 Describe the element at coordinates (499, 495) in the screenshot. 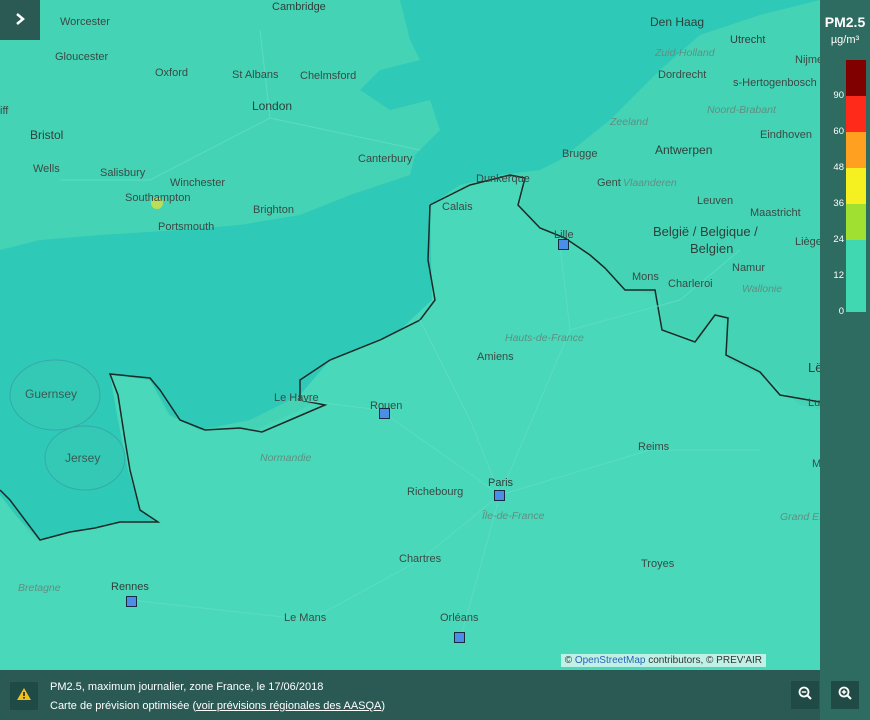

I see `station-marker-paris` at that location.